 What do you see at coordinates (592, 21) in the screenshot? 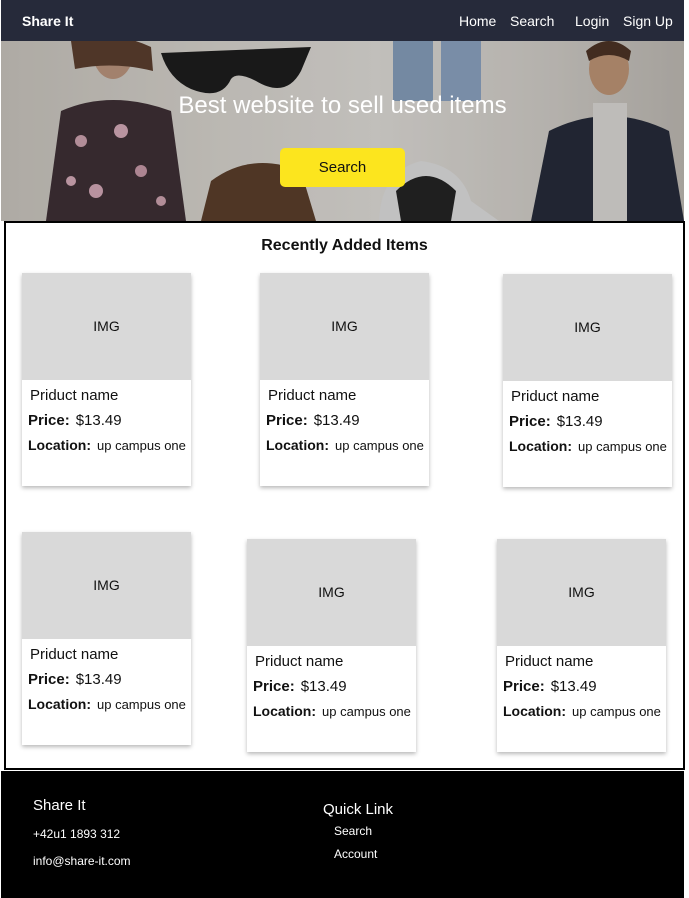
I see `nav-login-link: Login` at bounding box center [592, 21].